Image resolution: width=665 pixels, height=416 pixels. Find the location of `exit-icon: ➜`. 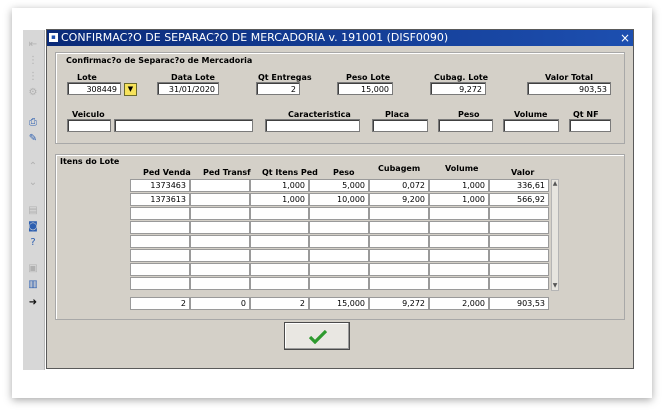

exit-icon: ➜ is located at coordinates (33, 302).